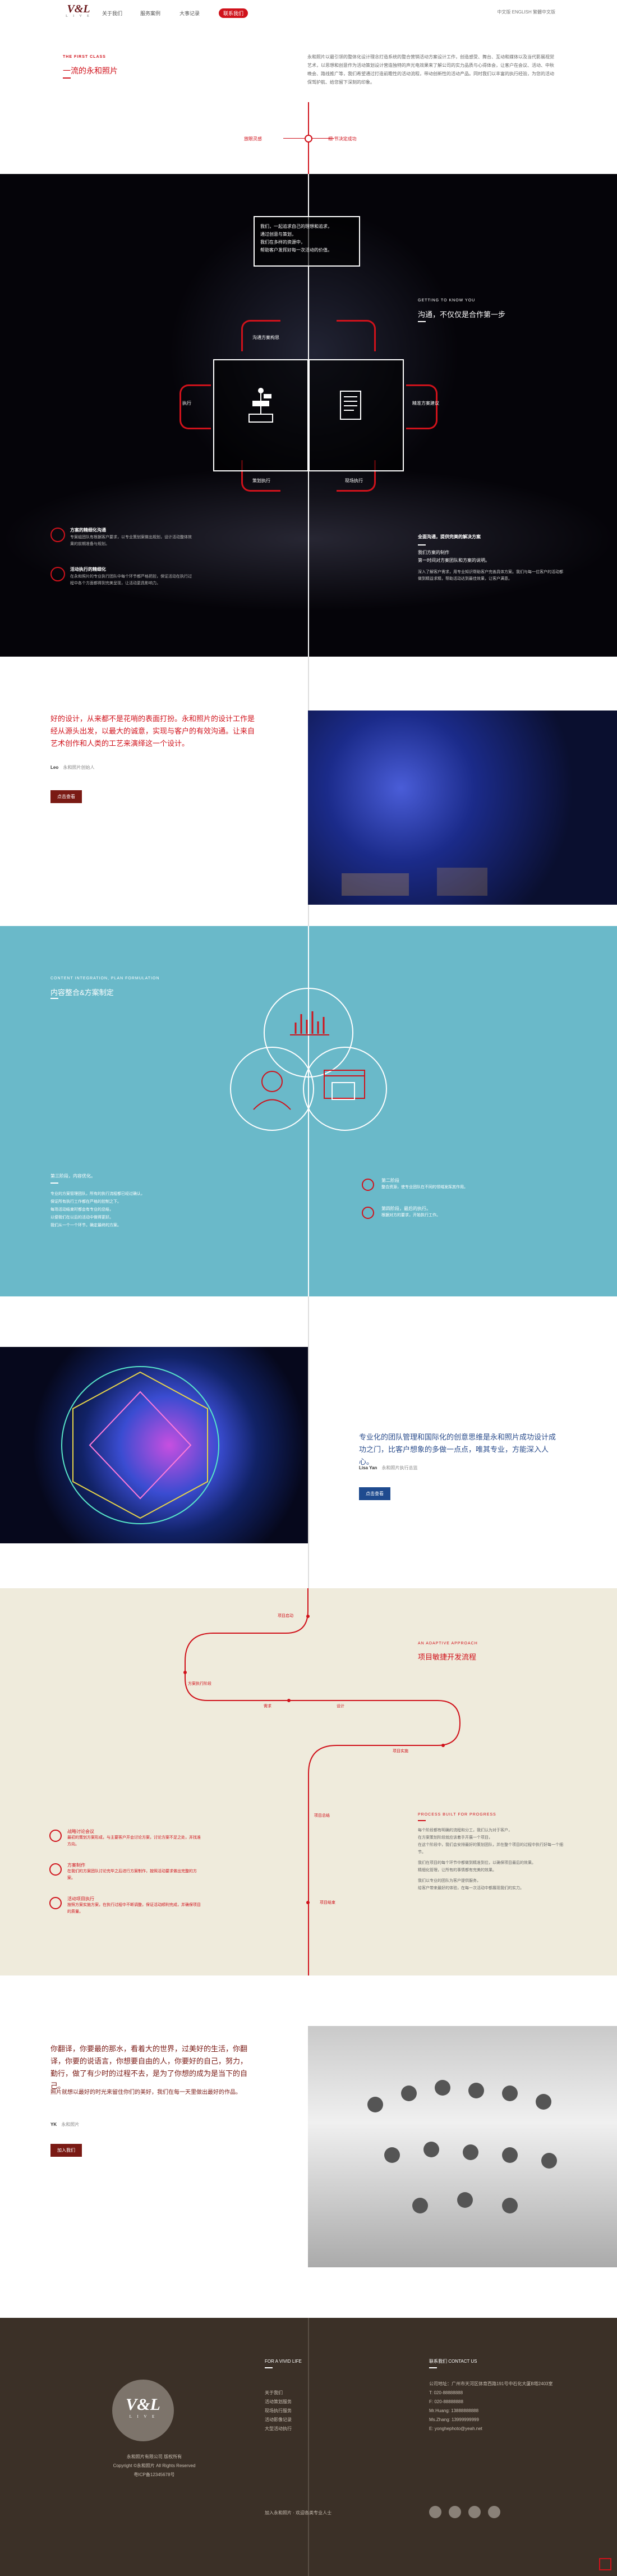 This screenshot has height=2576, width=617. I want to click on mail-icon, so click(494, 2512).